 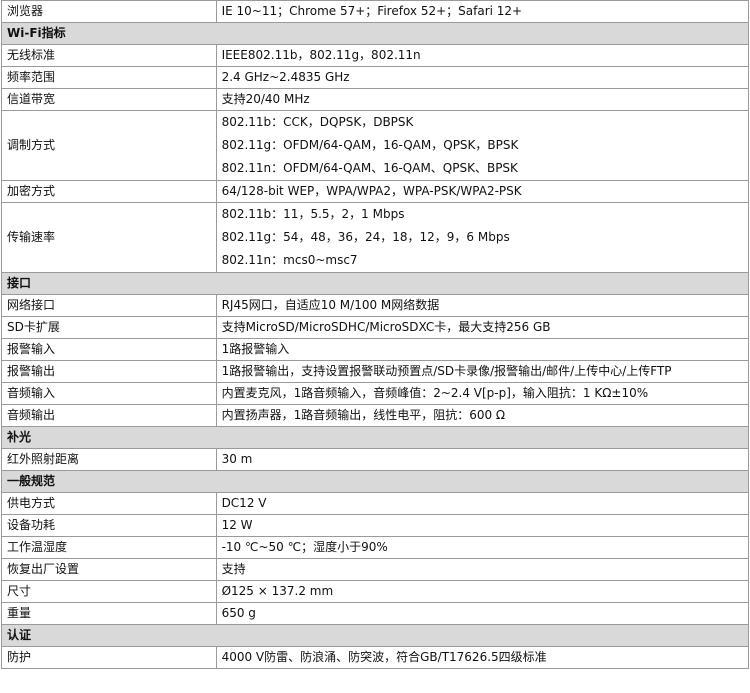 I want to click on section-header-row: 接口, so click(x=375, y=283).